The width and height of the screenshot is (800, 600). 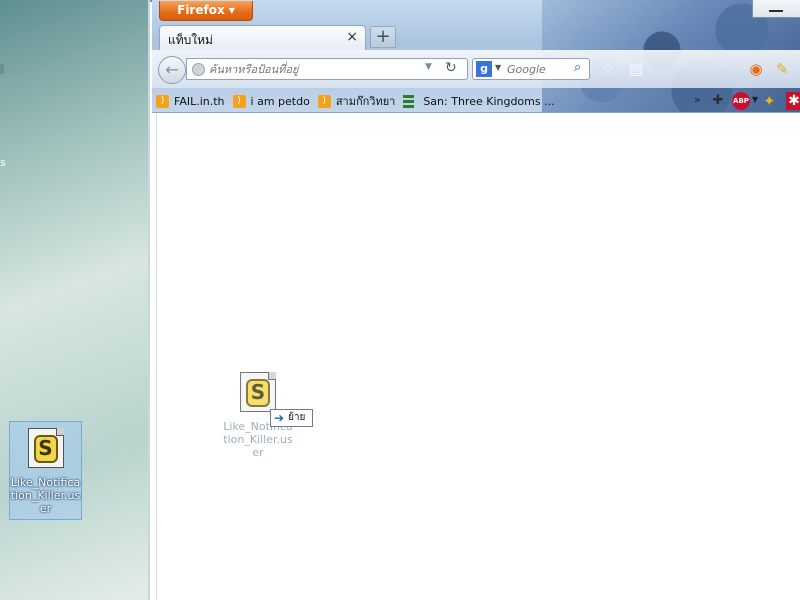 What do you see at coordinates (201, 10) in the screenshot?
I see `firefox-menu-label: Firefox` at bounding box center [201, 10].